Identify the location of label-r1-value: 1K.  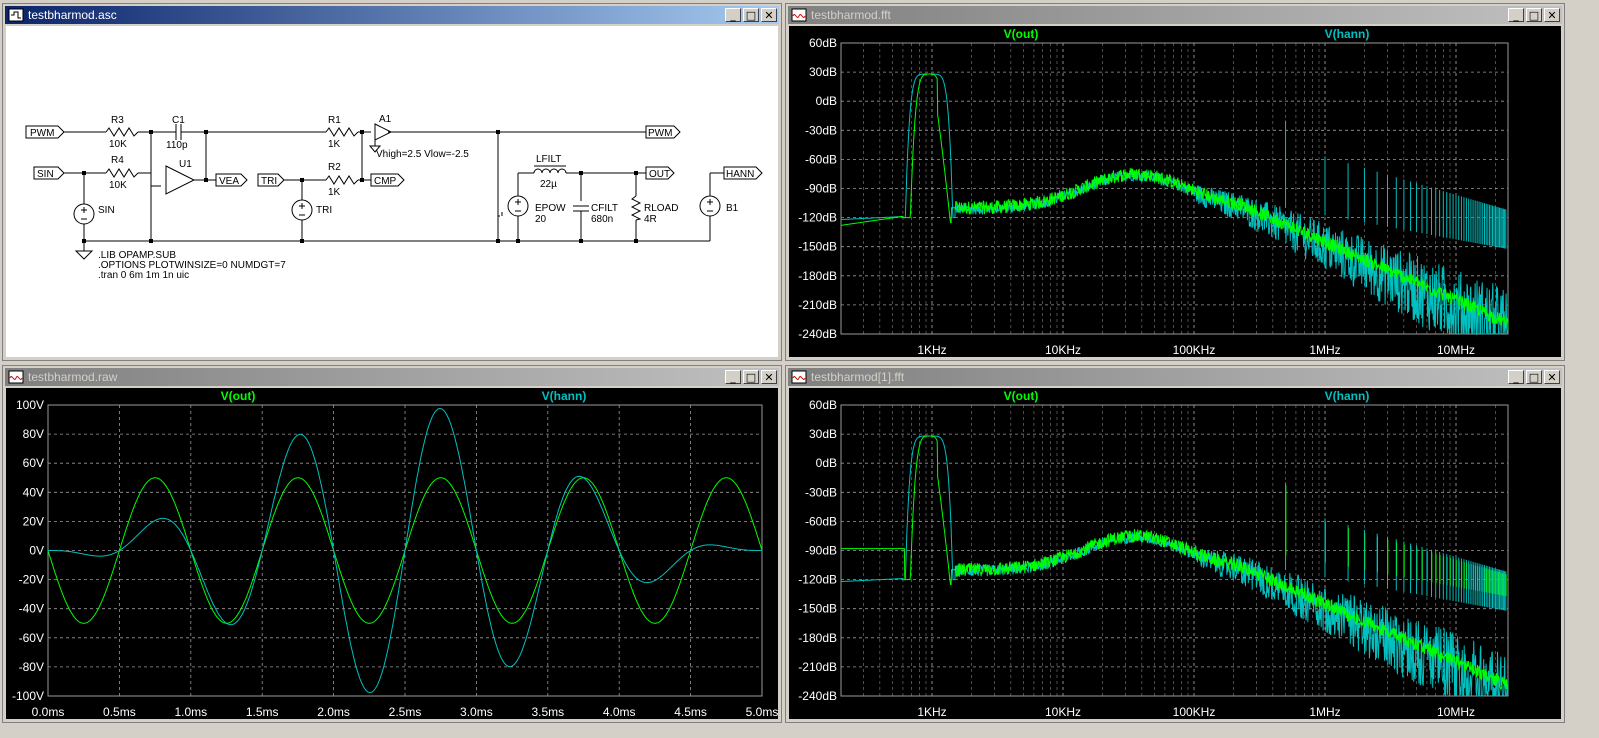
(334, 144).